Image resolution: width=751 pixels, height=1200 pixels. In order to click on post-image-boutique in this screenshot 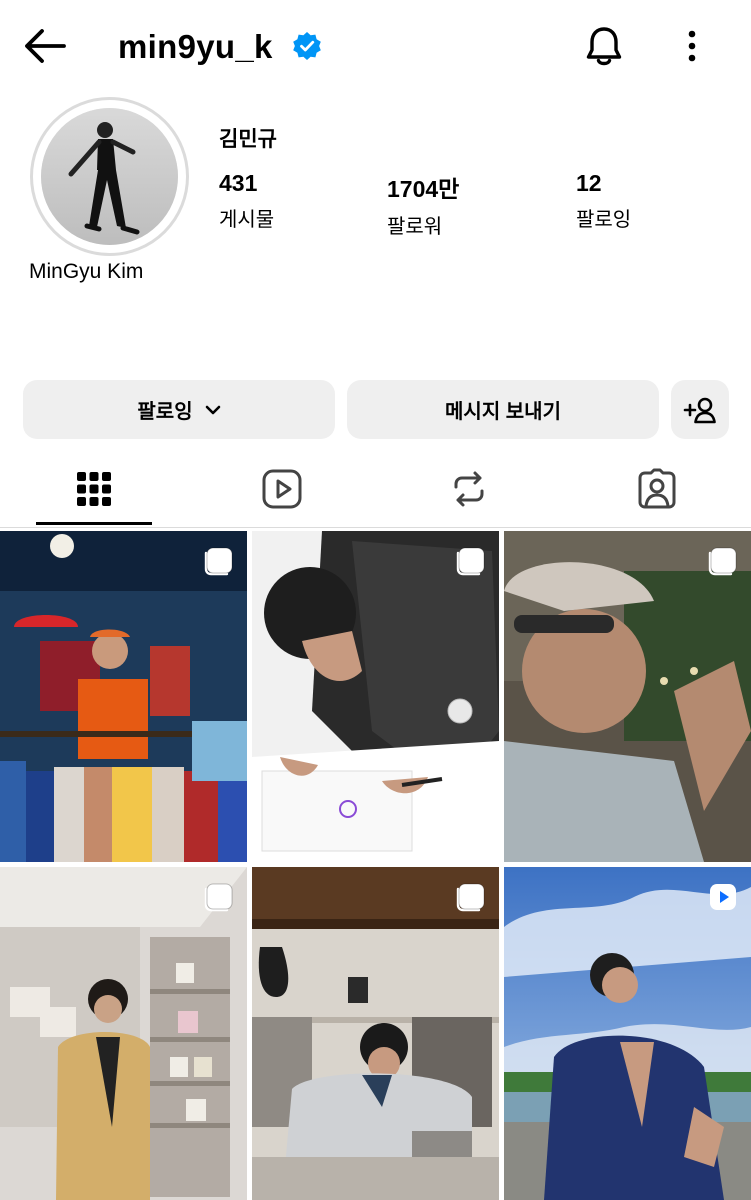, I will do `click(123, 1033)`.